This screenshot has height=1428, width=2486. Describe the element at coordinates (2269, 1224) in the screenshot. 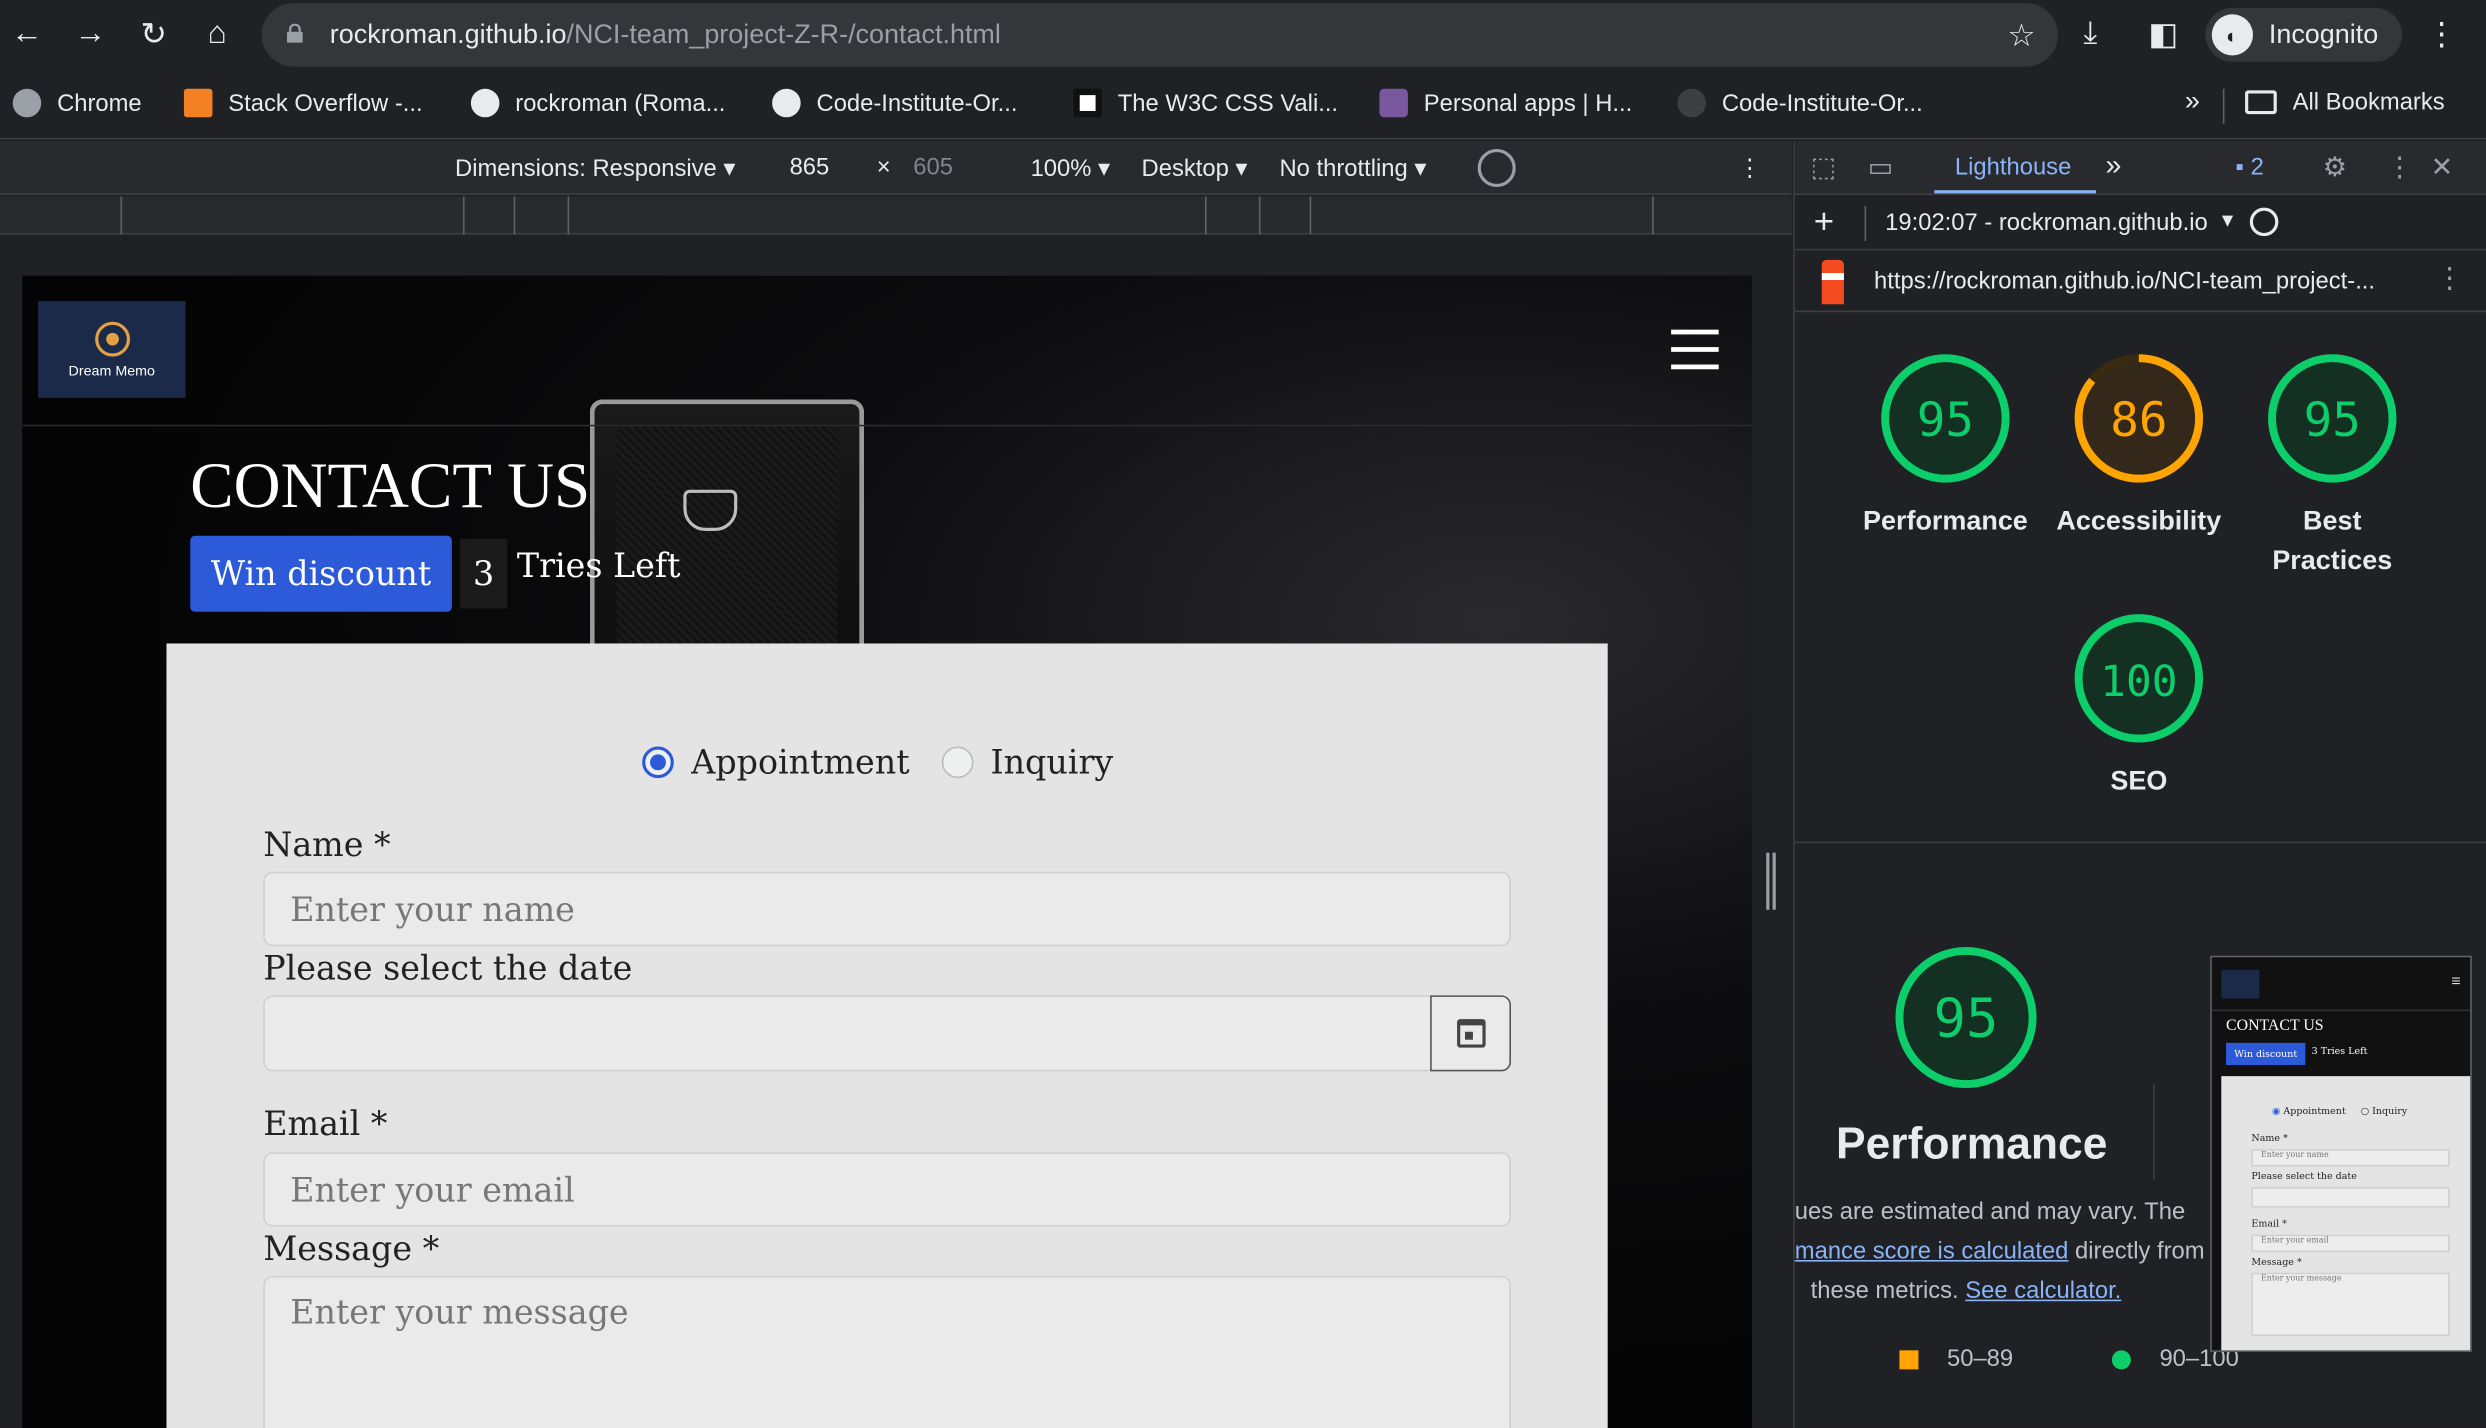

I see `thumb-email-label: Email *` at that location.